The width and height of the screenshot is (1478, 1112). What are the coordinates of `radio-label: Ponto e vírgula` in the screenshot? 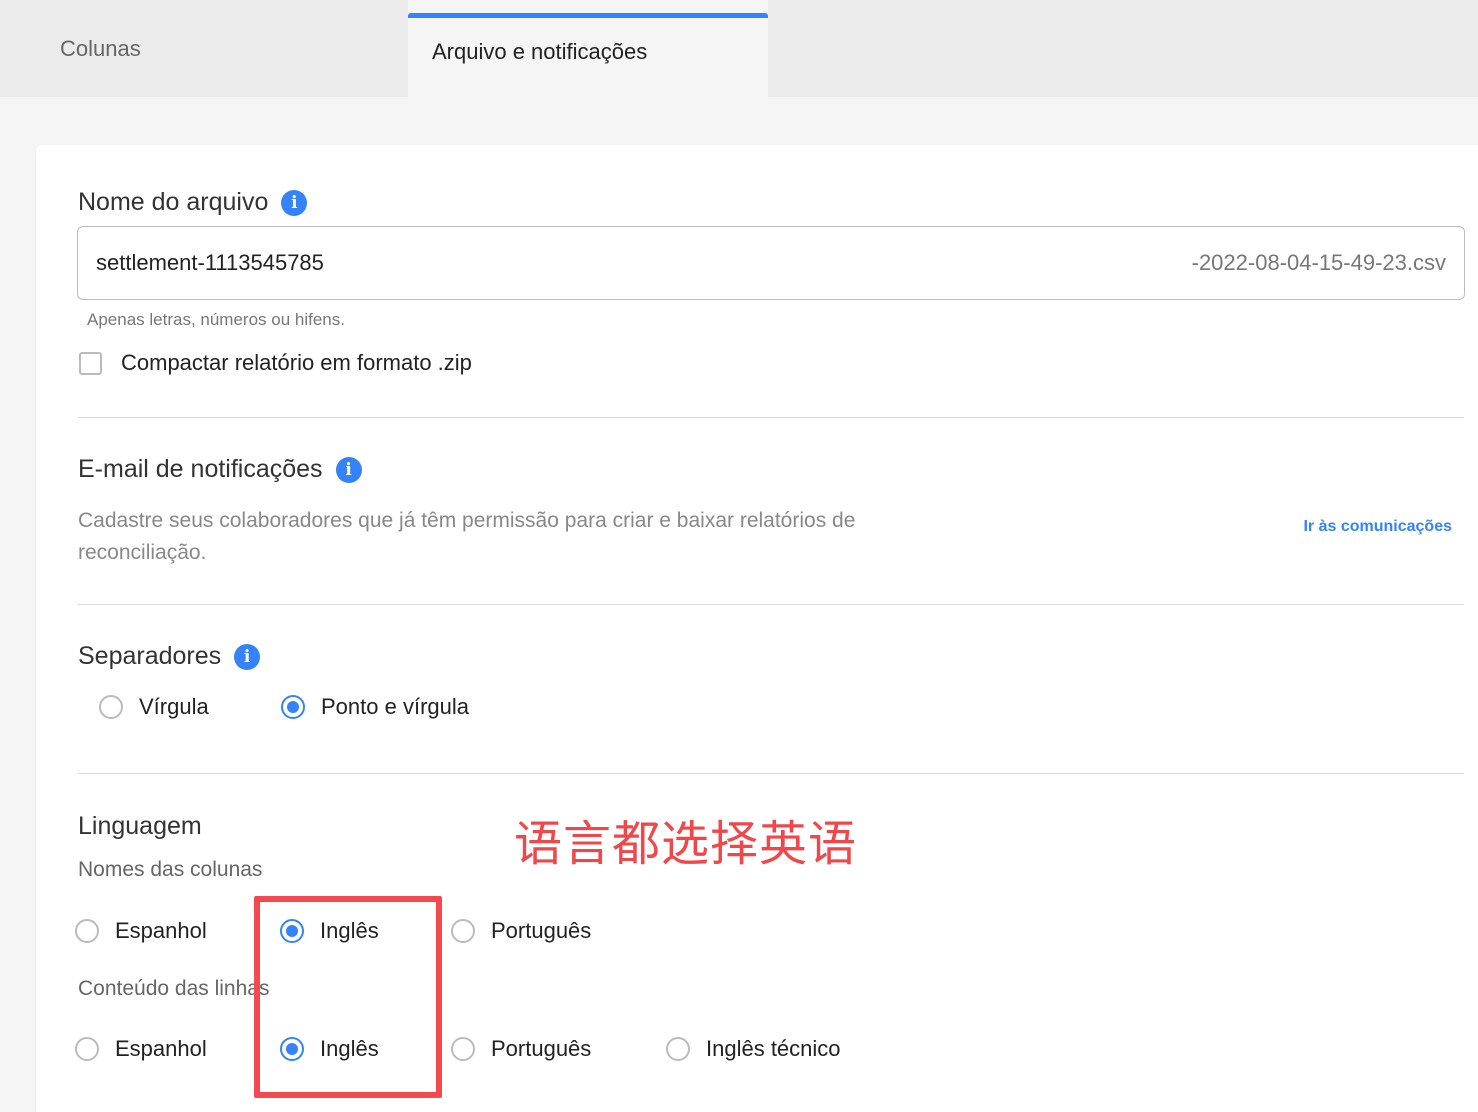 It's located at (395, 706).